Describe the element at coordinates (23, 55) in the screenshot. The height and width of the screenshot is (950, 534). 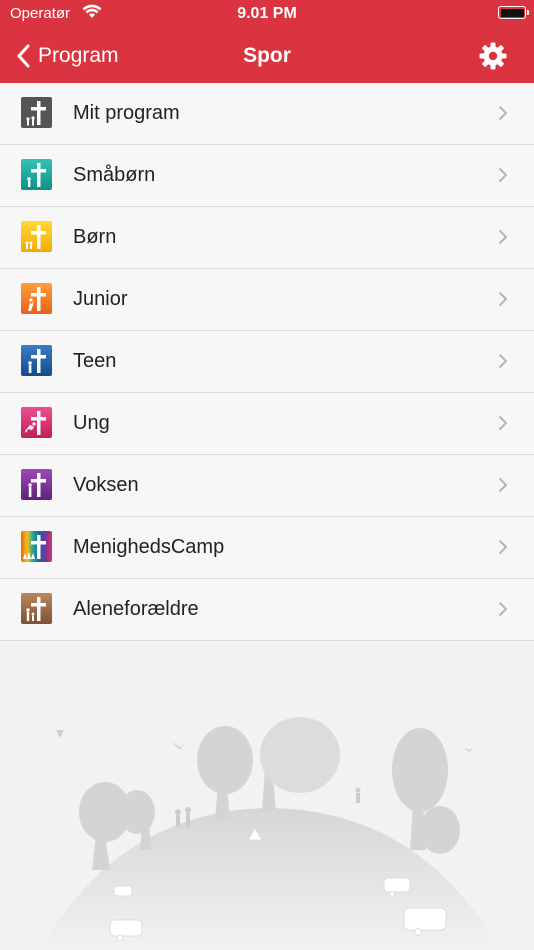
I see `chevron-left-icon` at that location.